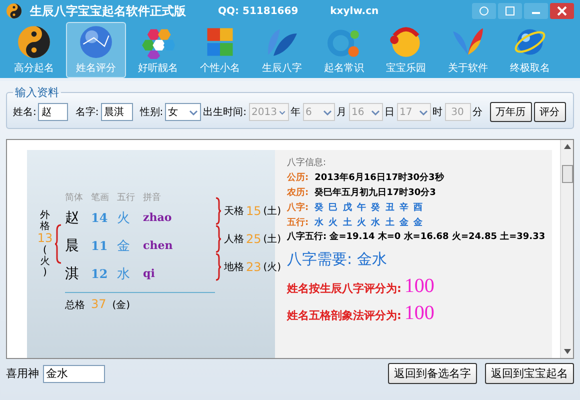  What do you see at coordinates (96, 42) in the screenshot?
I see `globe-icon` at bounding box center [96, 42].